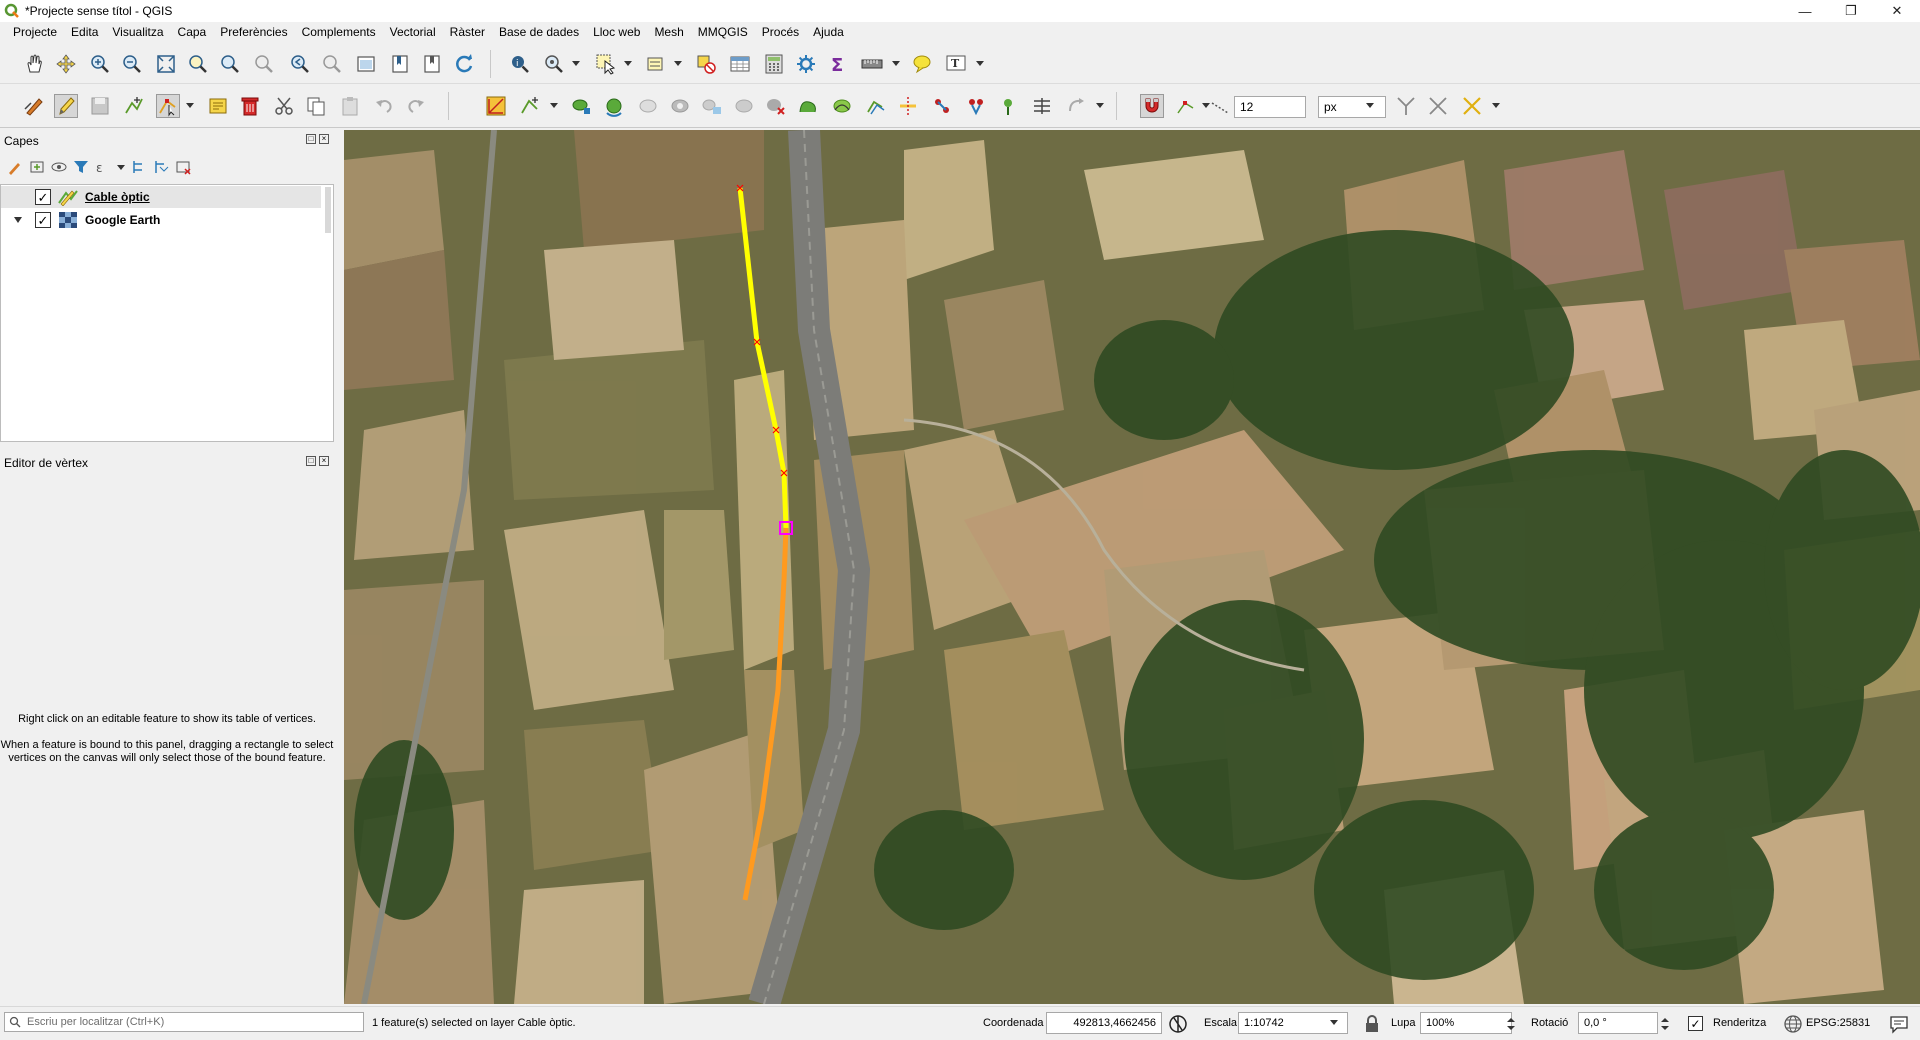 This screenshot has height=1040, width=1920. What do you see at coordinates (706, 64) in the screenshot?
I see `deselect-all-icon` at bounding box center [706, 64].